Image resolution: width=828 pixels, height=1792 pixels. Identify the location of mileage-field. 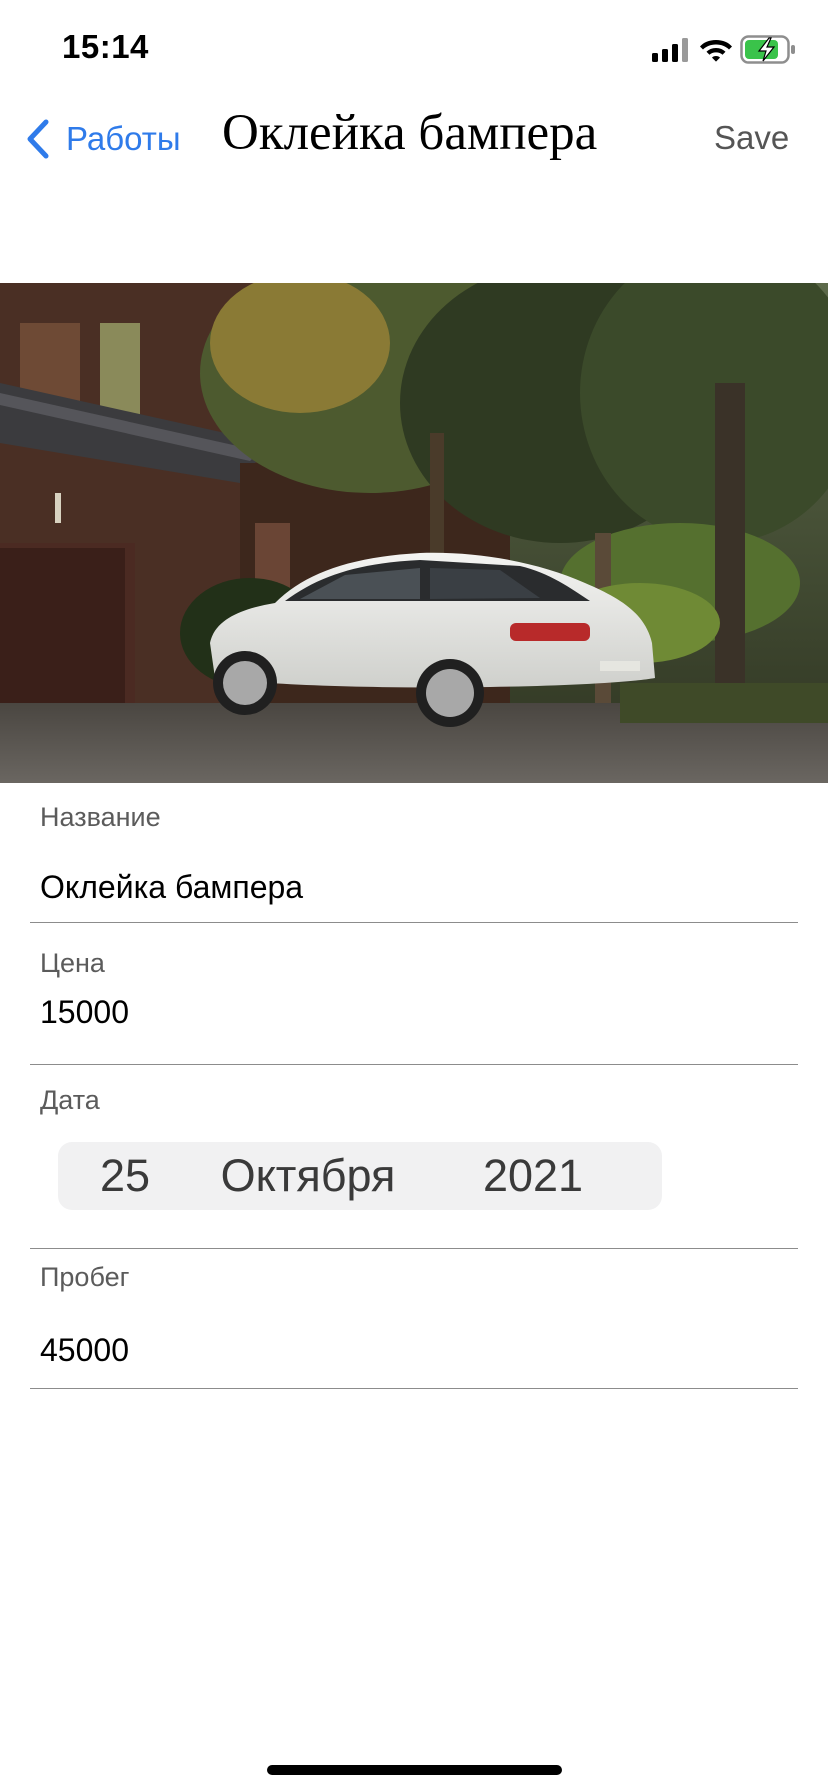
(410, 1350).